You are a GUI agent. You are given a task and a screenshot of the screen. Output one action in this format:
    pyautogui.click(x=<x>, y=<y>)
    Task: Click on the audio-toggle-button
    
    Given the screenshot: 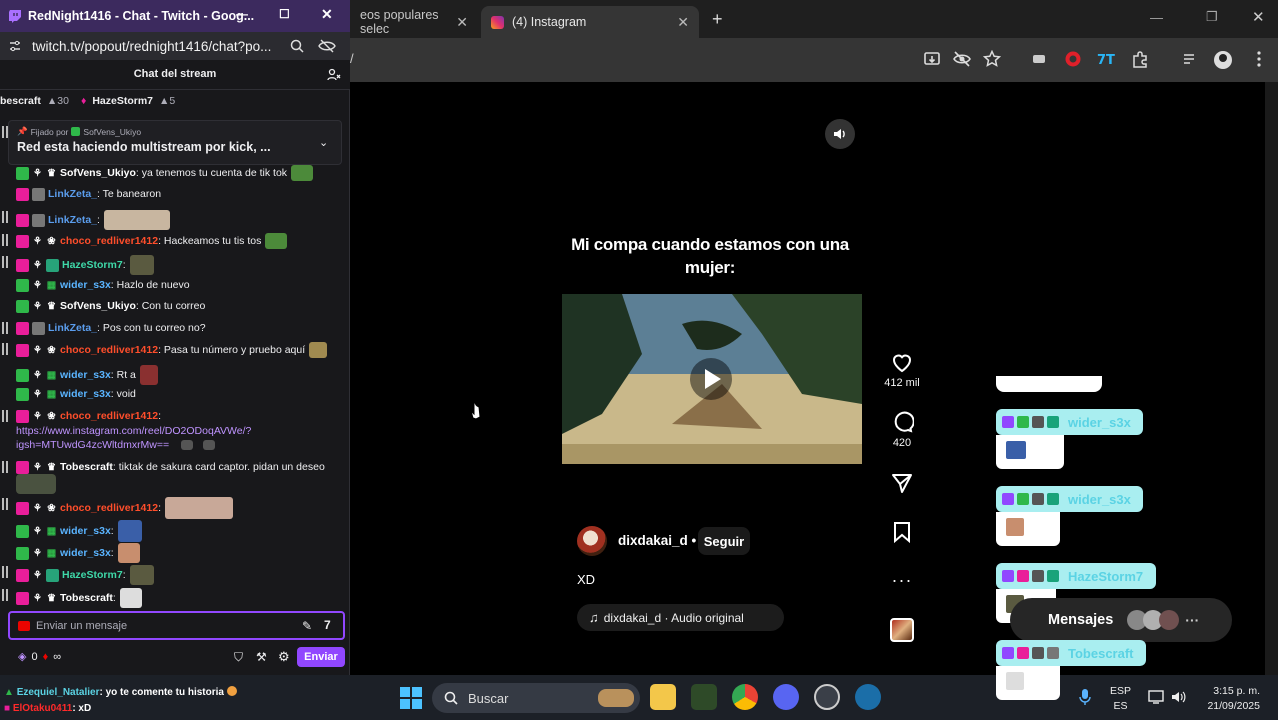 What is the action you would take?
    pyautogui.click(x=840, y=134)
    